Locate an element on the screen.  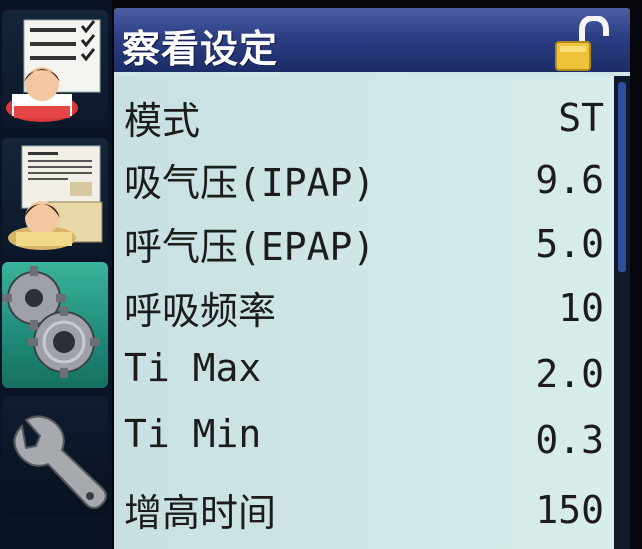
list-item: 吸气压(IPAP) 9.6 is located at coordinates (364, 176).